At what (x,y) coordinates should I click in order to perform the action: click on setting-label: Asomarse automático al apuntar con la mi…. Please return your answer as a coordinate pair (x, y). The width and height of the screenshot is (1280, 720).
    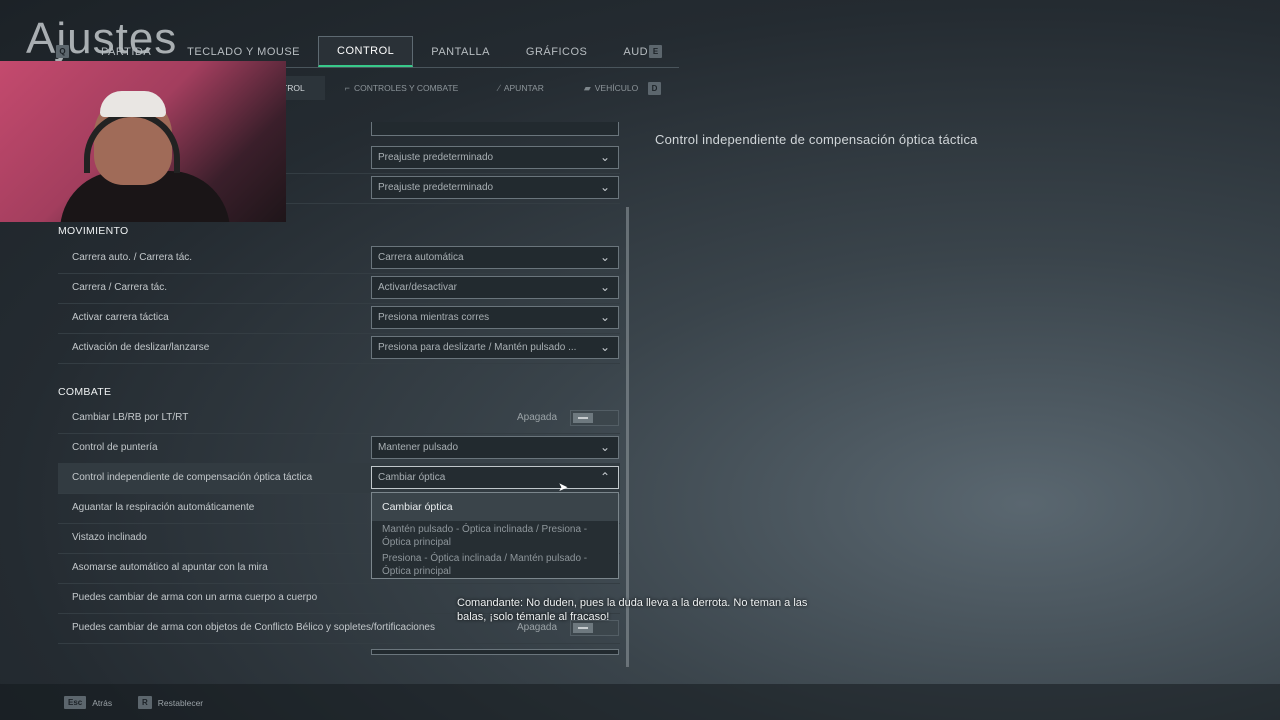
    Looking at the image, I should click on (170, 567).